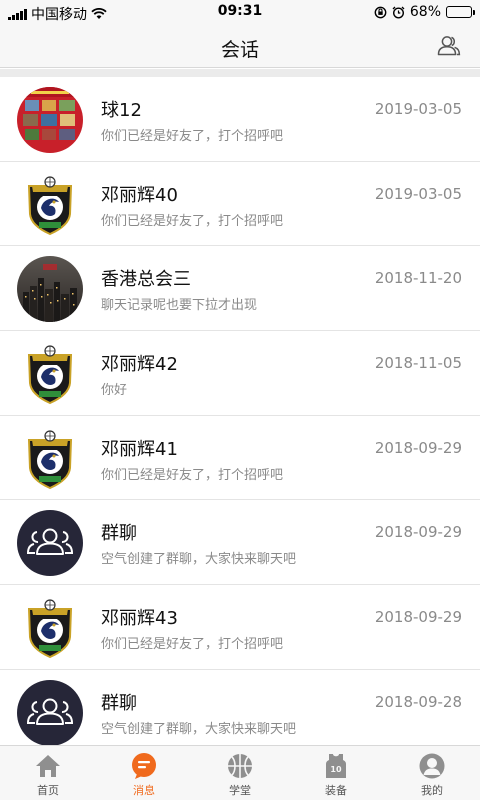 The image size is (480, 800). Describe the element at coordinates (139, 619) in the screenshot. I see `conversation-name: 邓丽辉43` at that location.